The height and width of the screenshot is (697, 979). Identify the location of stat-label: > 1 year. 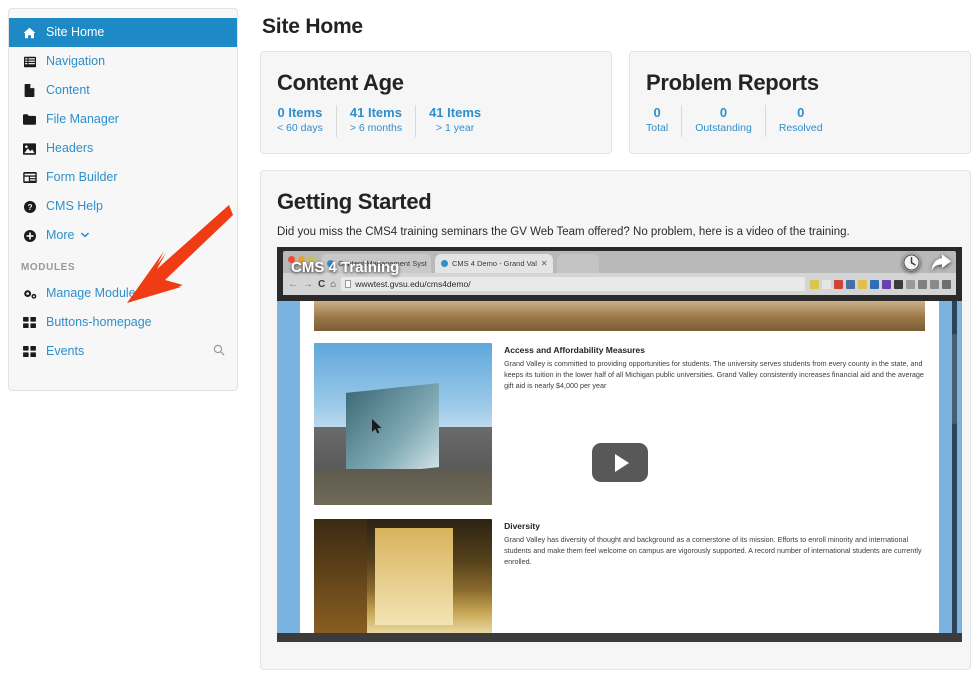
(455, 128).